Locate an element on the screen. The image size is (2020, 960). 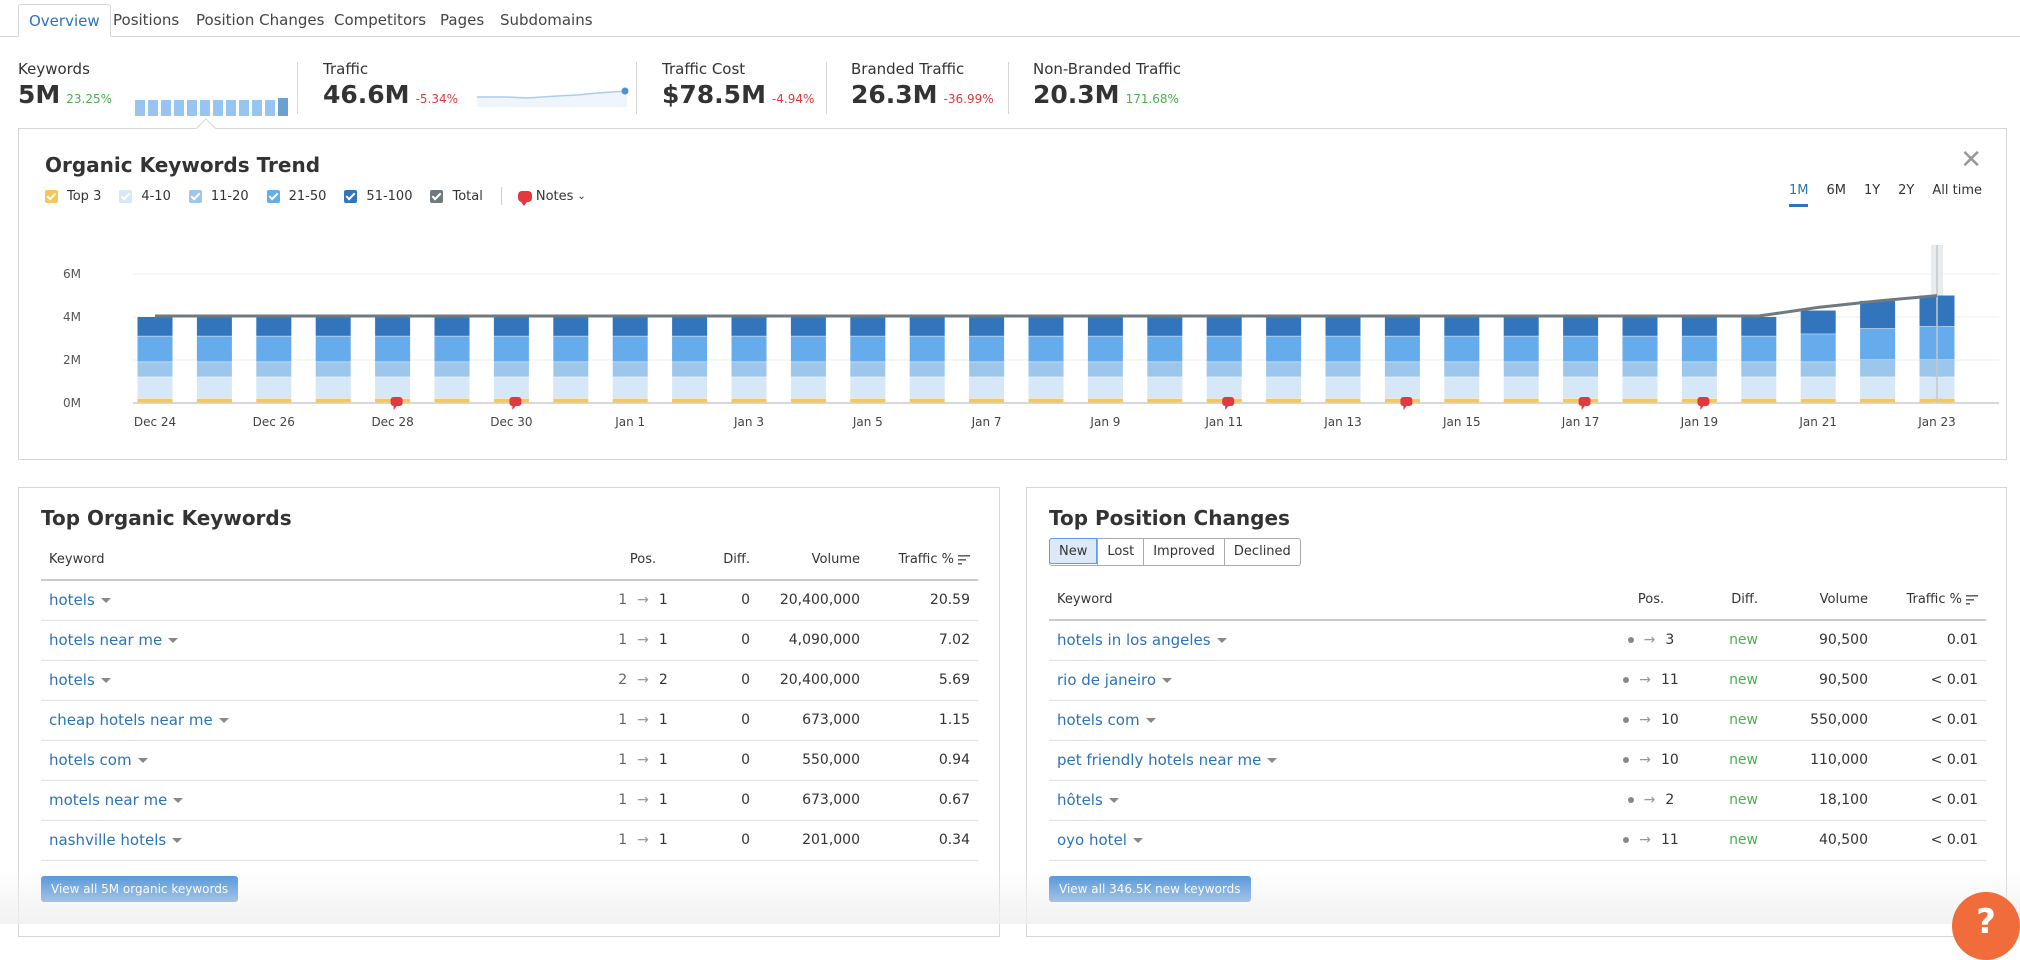
filter-declined: Declined is located at coordinates (1261, 552).